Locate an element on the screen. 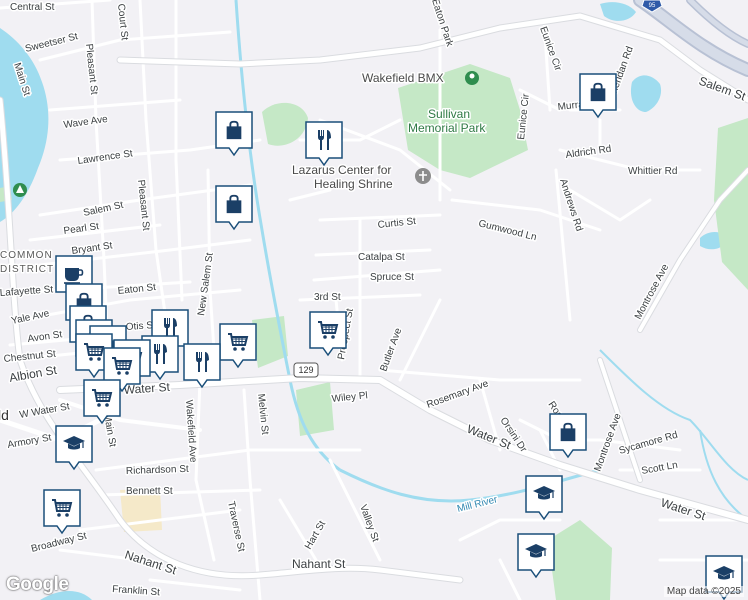 The width and height of the screenshot is (748, 600). street-label: Spruce St is located at coordinates (392, 277).